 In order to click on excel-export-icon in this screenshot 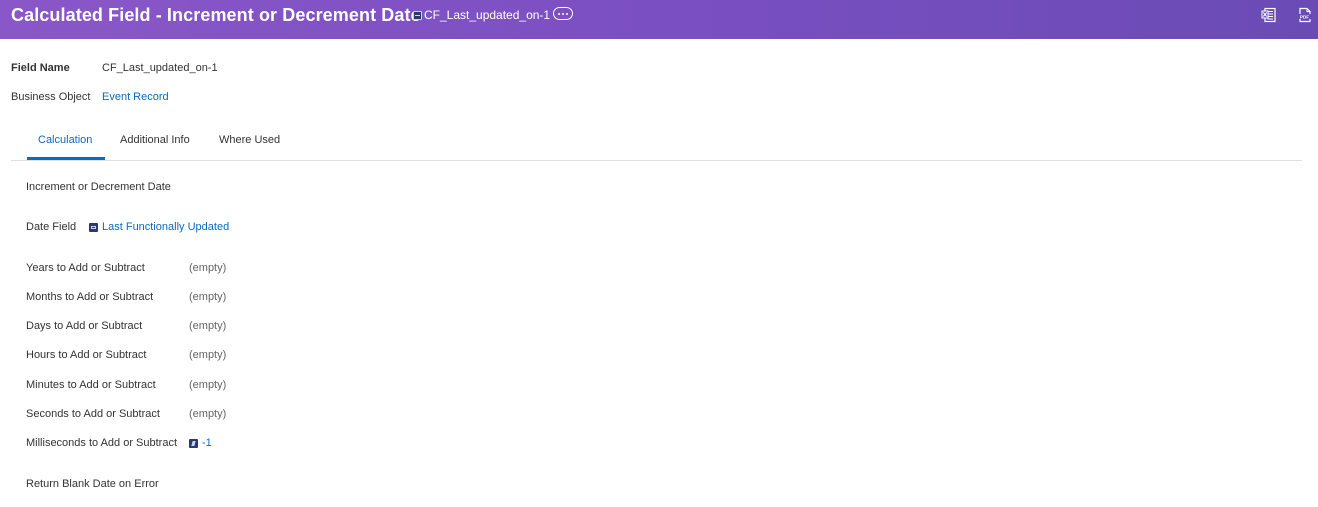, I will do `click(1269, 15)`.